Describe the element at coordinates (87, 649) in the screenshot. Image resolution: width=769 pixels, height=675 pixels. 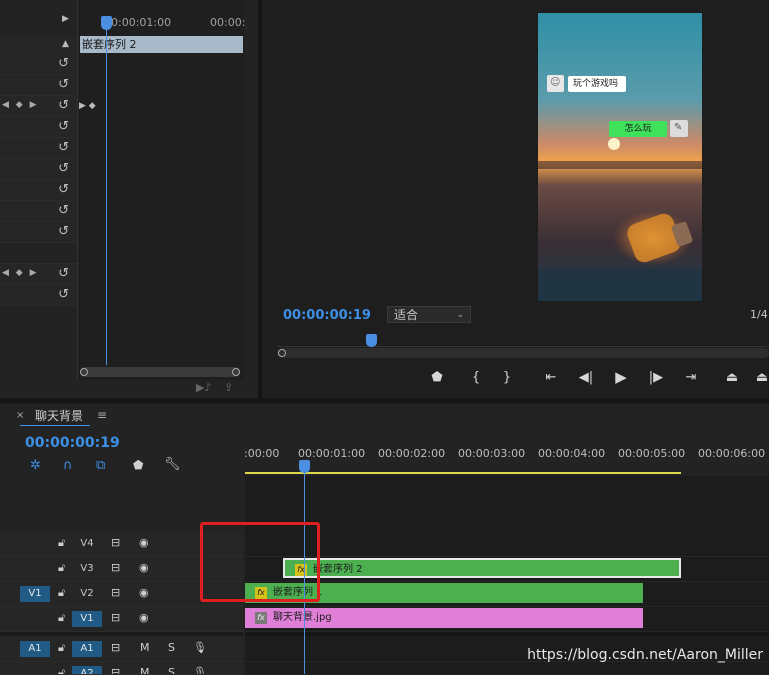
I see `track-label-a1: A1` at that location.